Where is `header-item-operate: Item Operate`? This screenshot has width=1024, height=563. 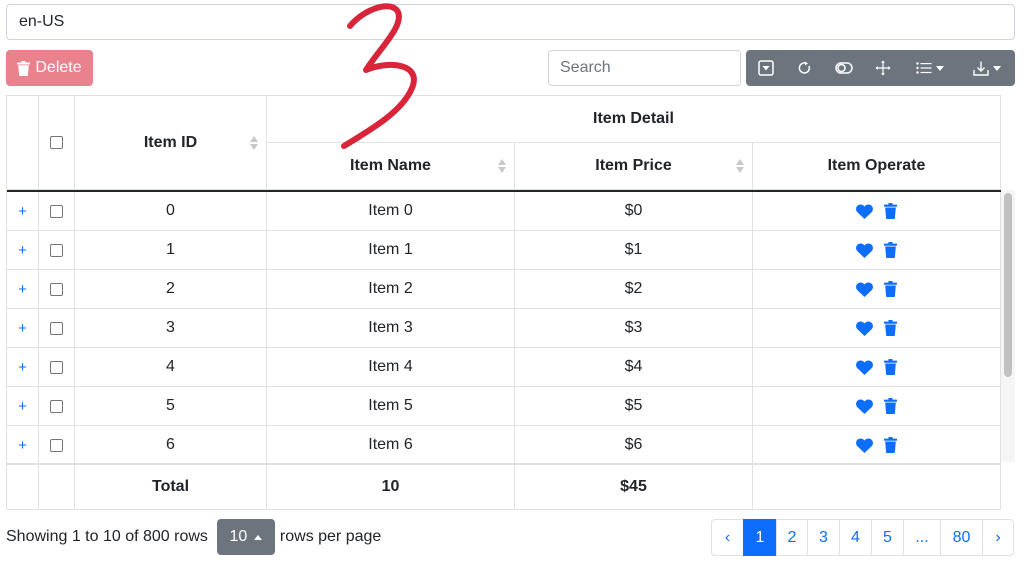 header-item-operate: Item Operate is located at coordinates (877, 166).